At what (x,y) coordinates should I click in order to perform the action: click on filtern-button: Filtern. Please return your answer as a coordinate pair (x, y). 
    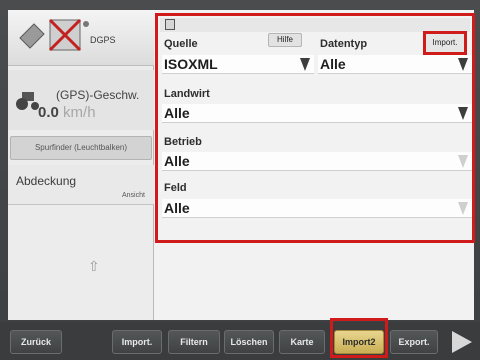
    Looking at the image, I should click on (194, 342).